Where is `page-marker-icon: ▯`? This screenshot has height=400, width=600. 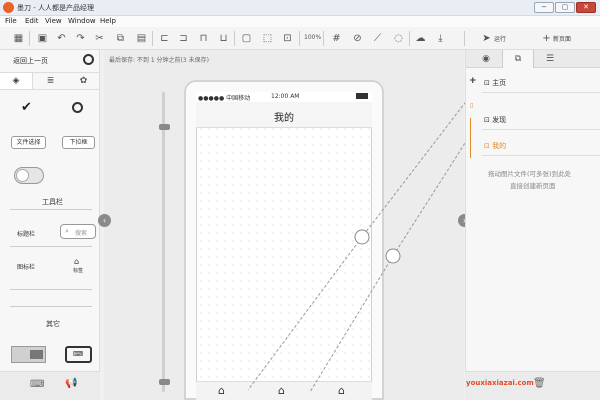 page-marker-icon: ▯ is located at coordinates (472, 105).